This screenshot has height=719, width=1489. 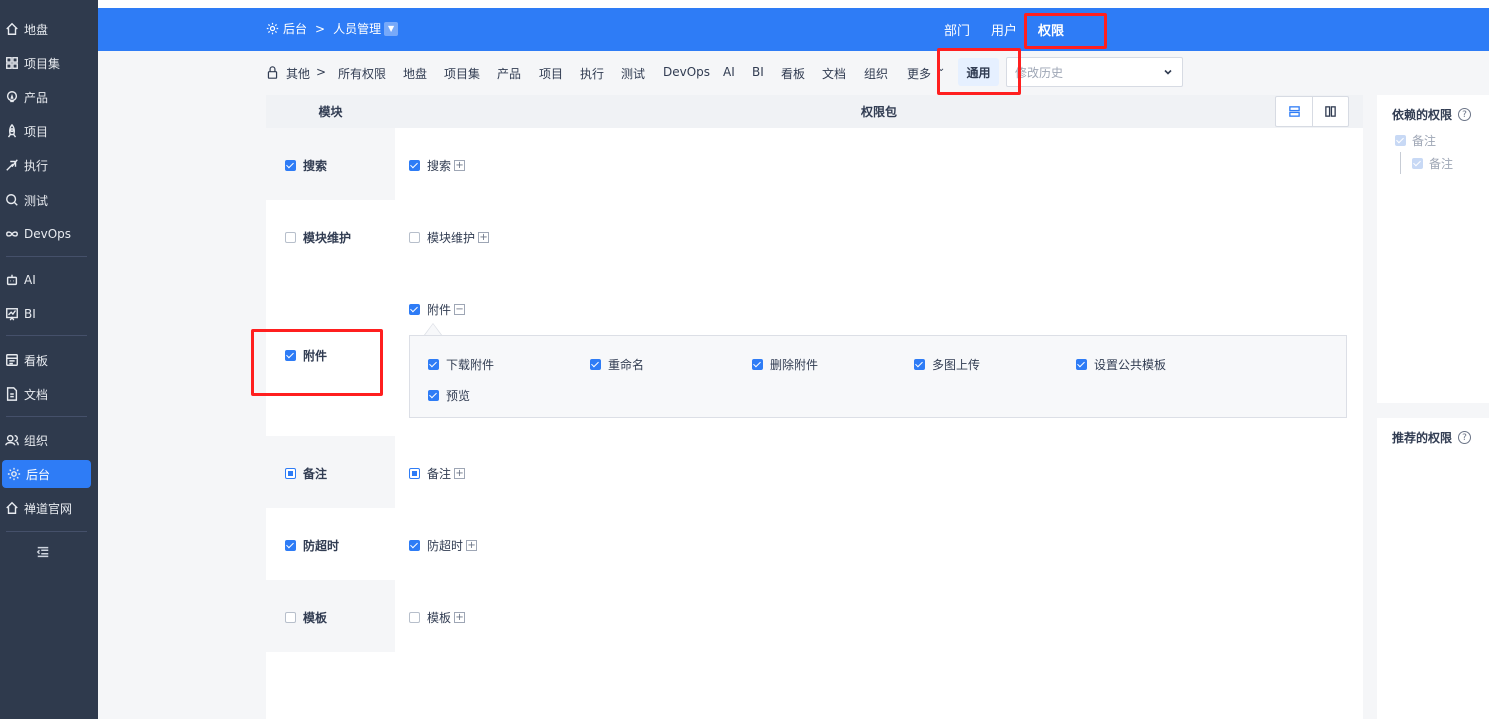 What do you see at coordinates (49, 440) in the screenshot?
I see `sidebar-item-org: 组织` at bounding box center [49, 440].